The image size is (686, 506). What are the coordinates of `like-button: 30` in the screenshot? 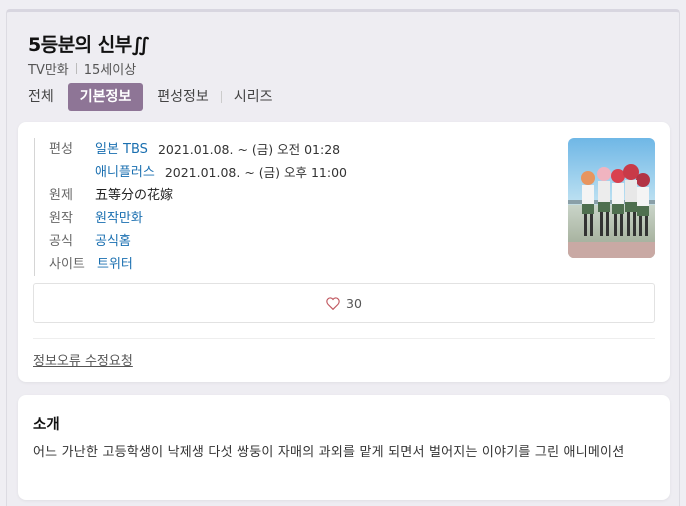 It's located at (344, 303).